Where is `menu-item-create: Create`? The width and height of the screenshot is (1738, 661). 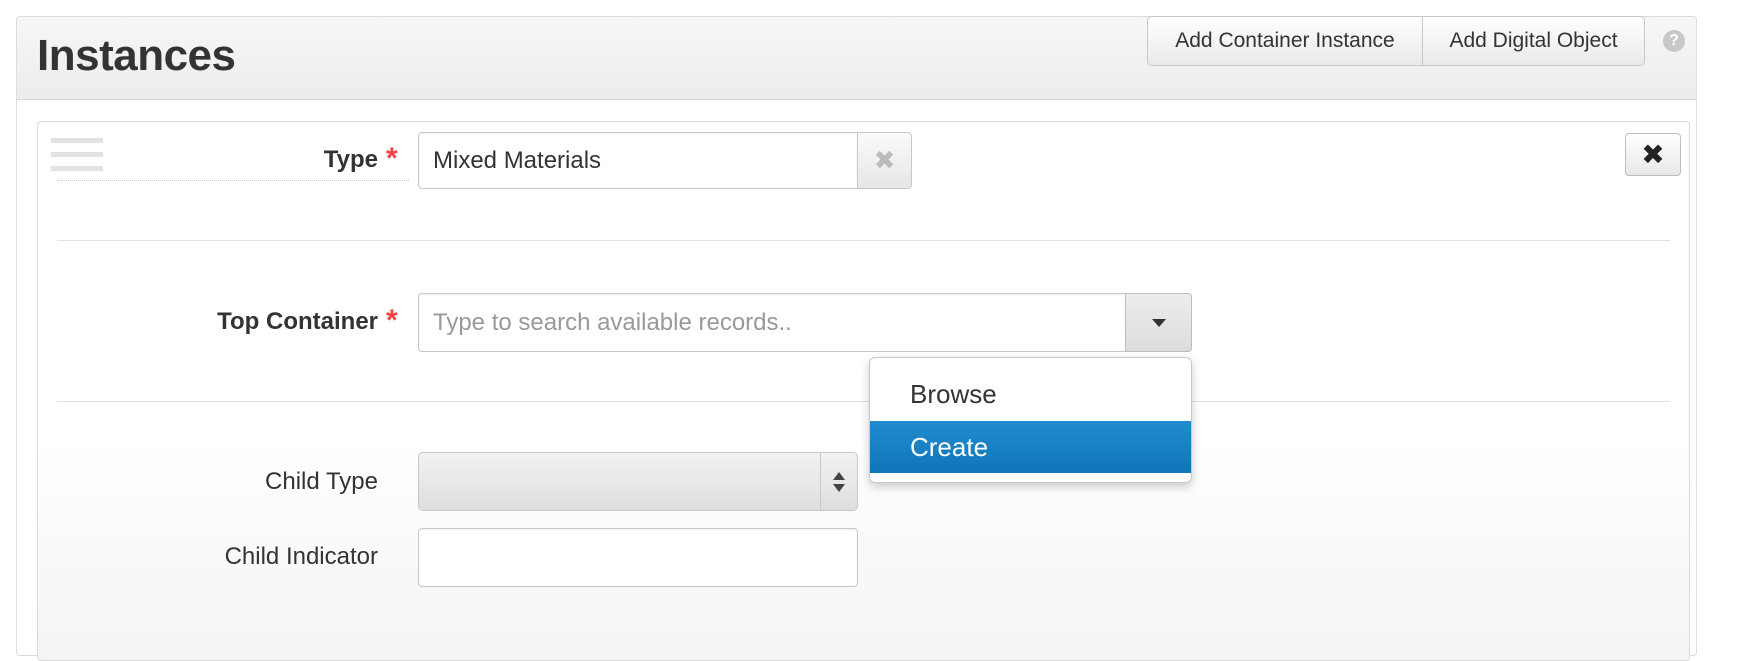 menu-item-create: Create is located at coordinates (1030, 447).